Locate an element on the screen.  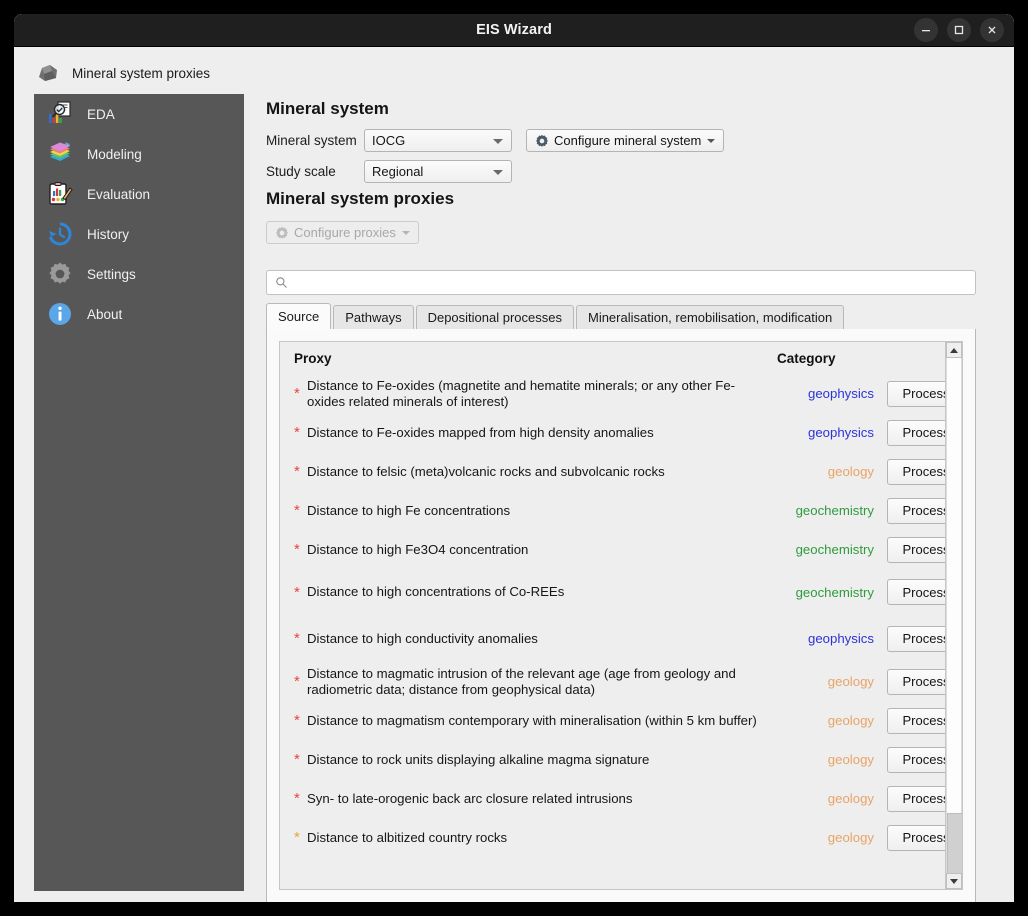
window-controls is located at coordinates (959, 30).